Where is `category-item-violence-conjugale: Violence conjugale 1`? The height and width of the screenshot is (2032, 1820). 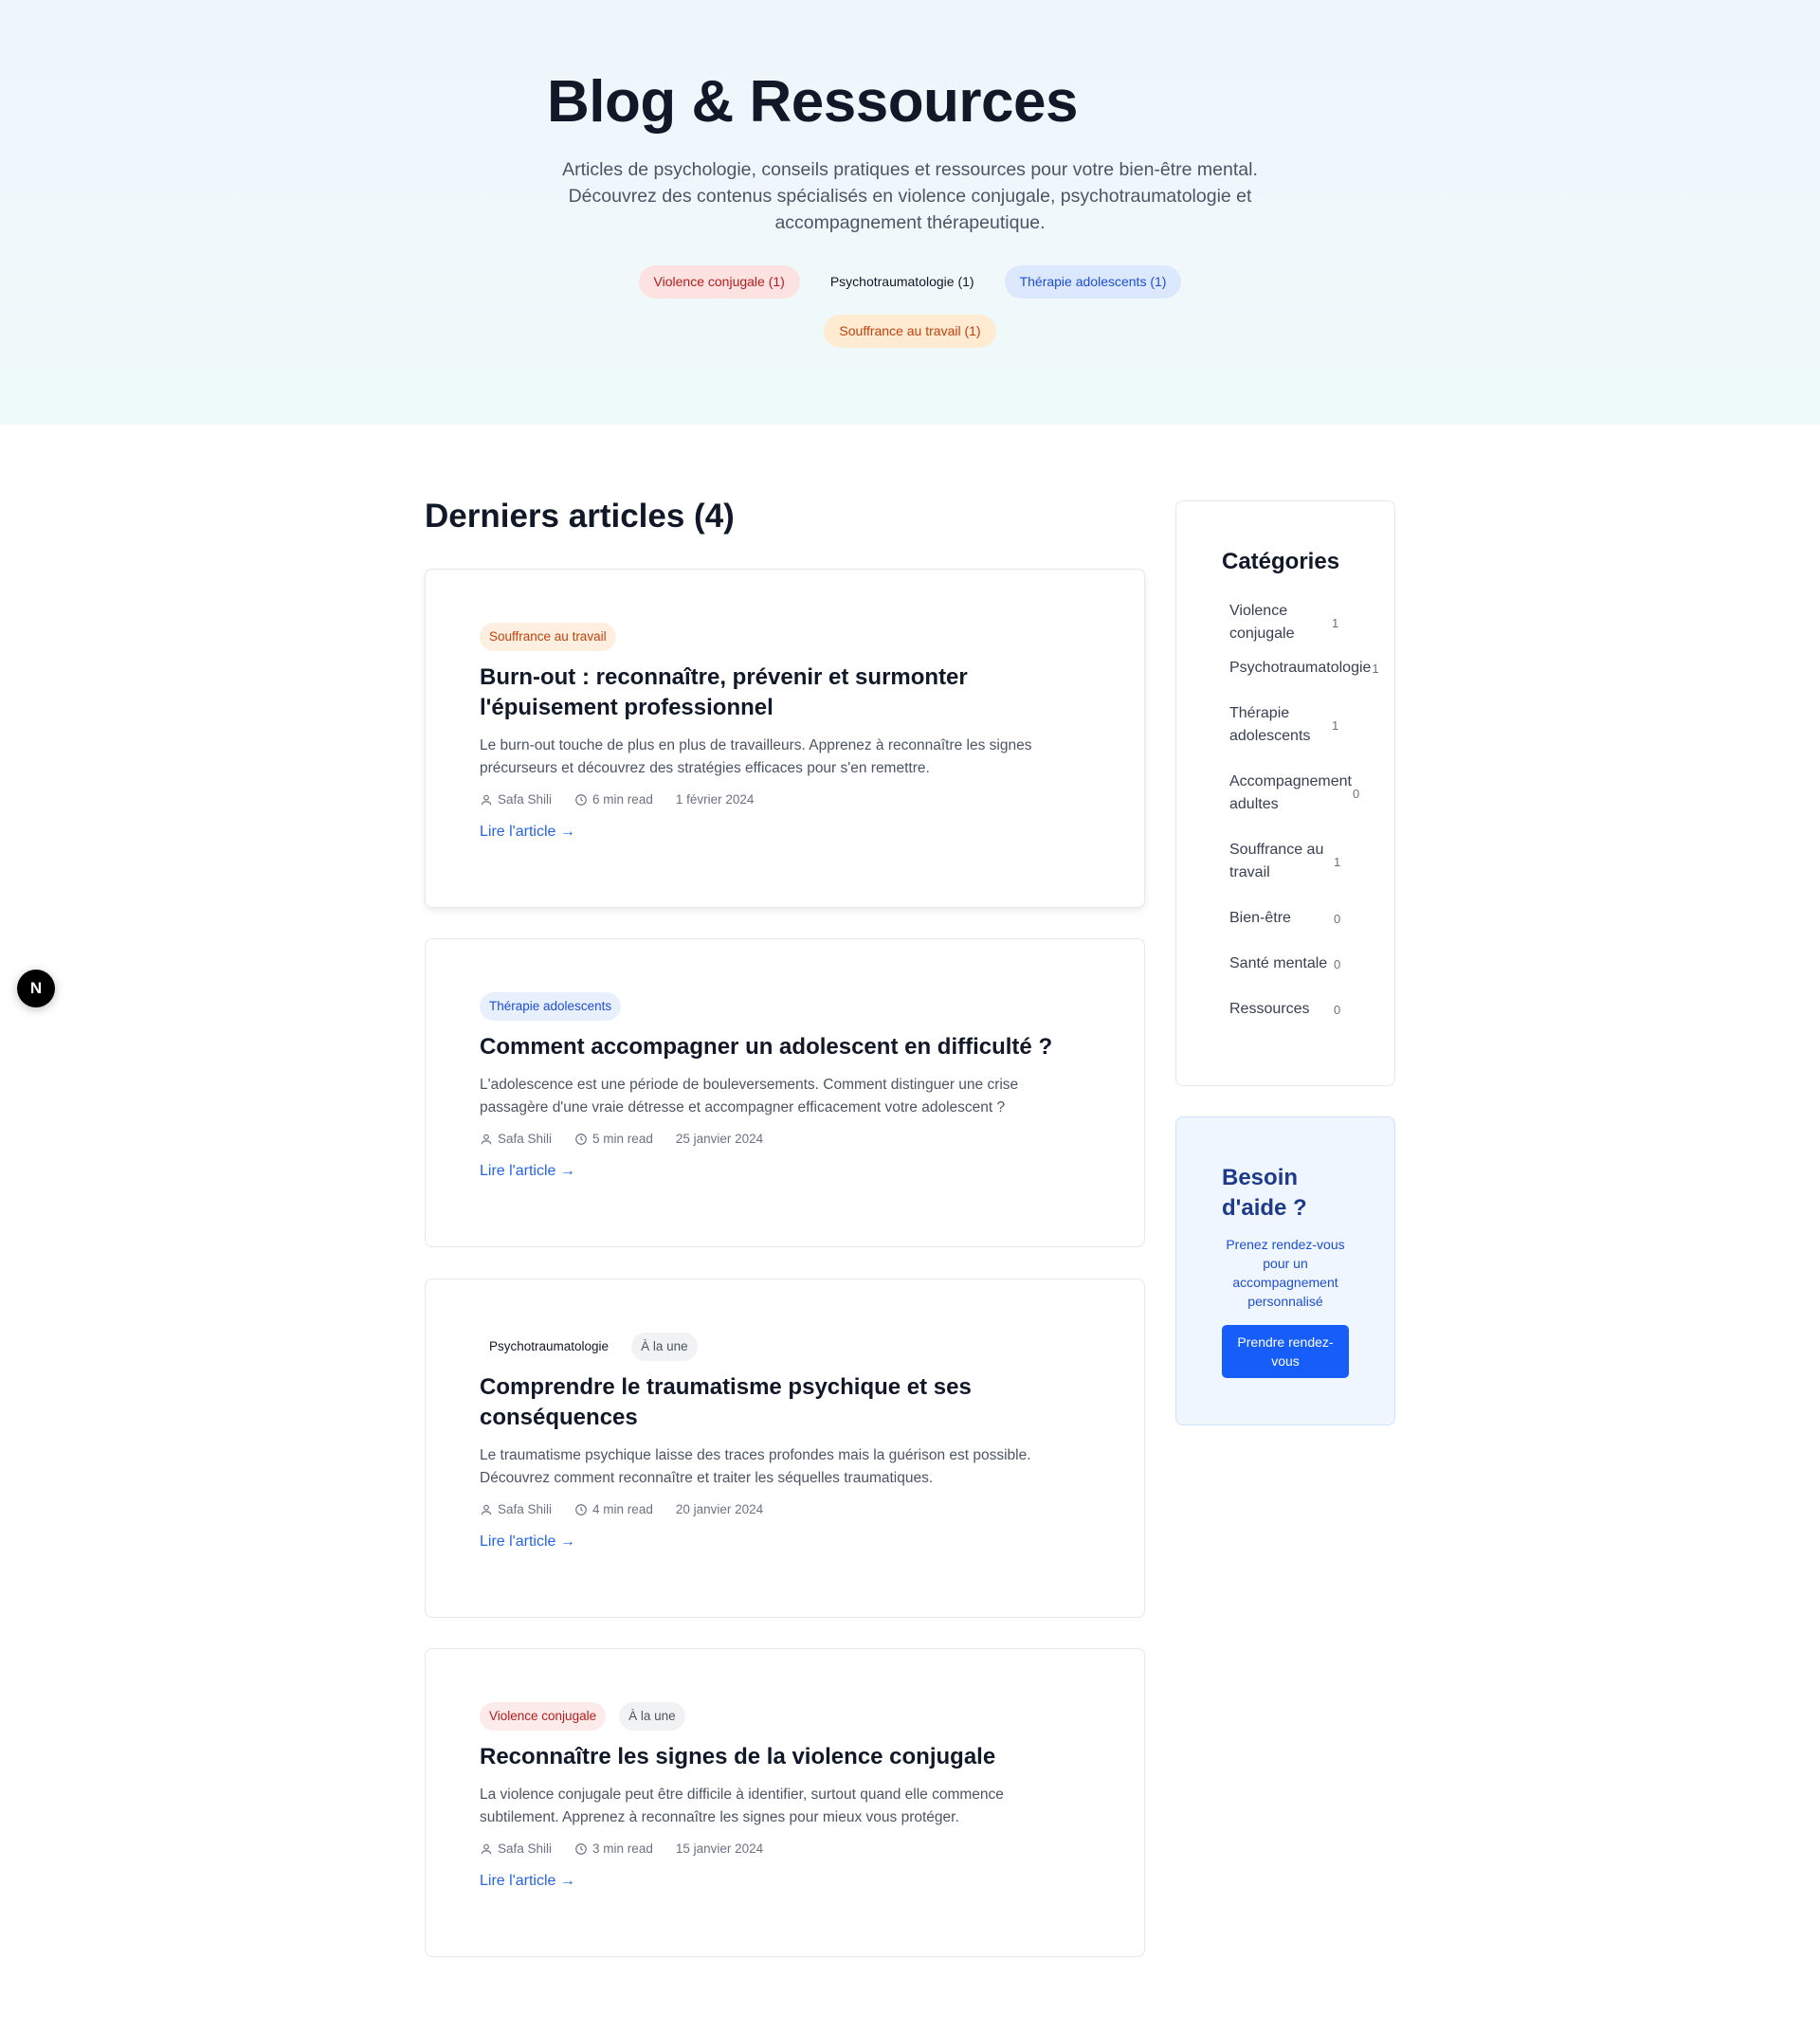 category-item-violence-conjugale: Violence conjugale 1 is located at coordinates (1305, 622).